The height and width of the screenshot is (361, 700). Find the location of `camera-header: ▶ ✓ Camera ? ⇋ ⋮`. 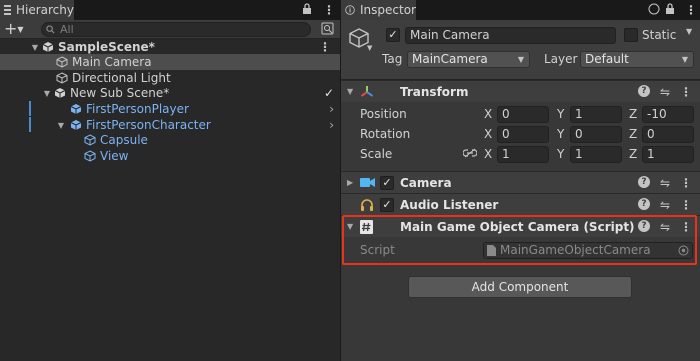

camera-header: ▶ ✓ Camera ? ⇋ ⋮ is located at coordinates (520, 182).